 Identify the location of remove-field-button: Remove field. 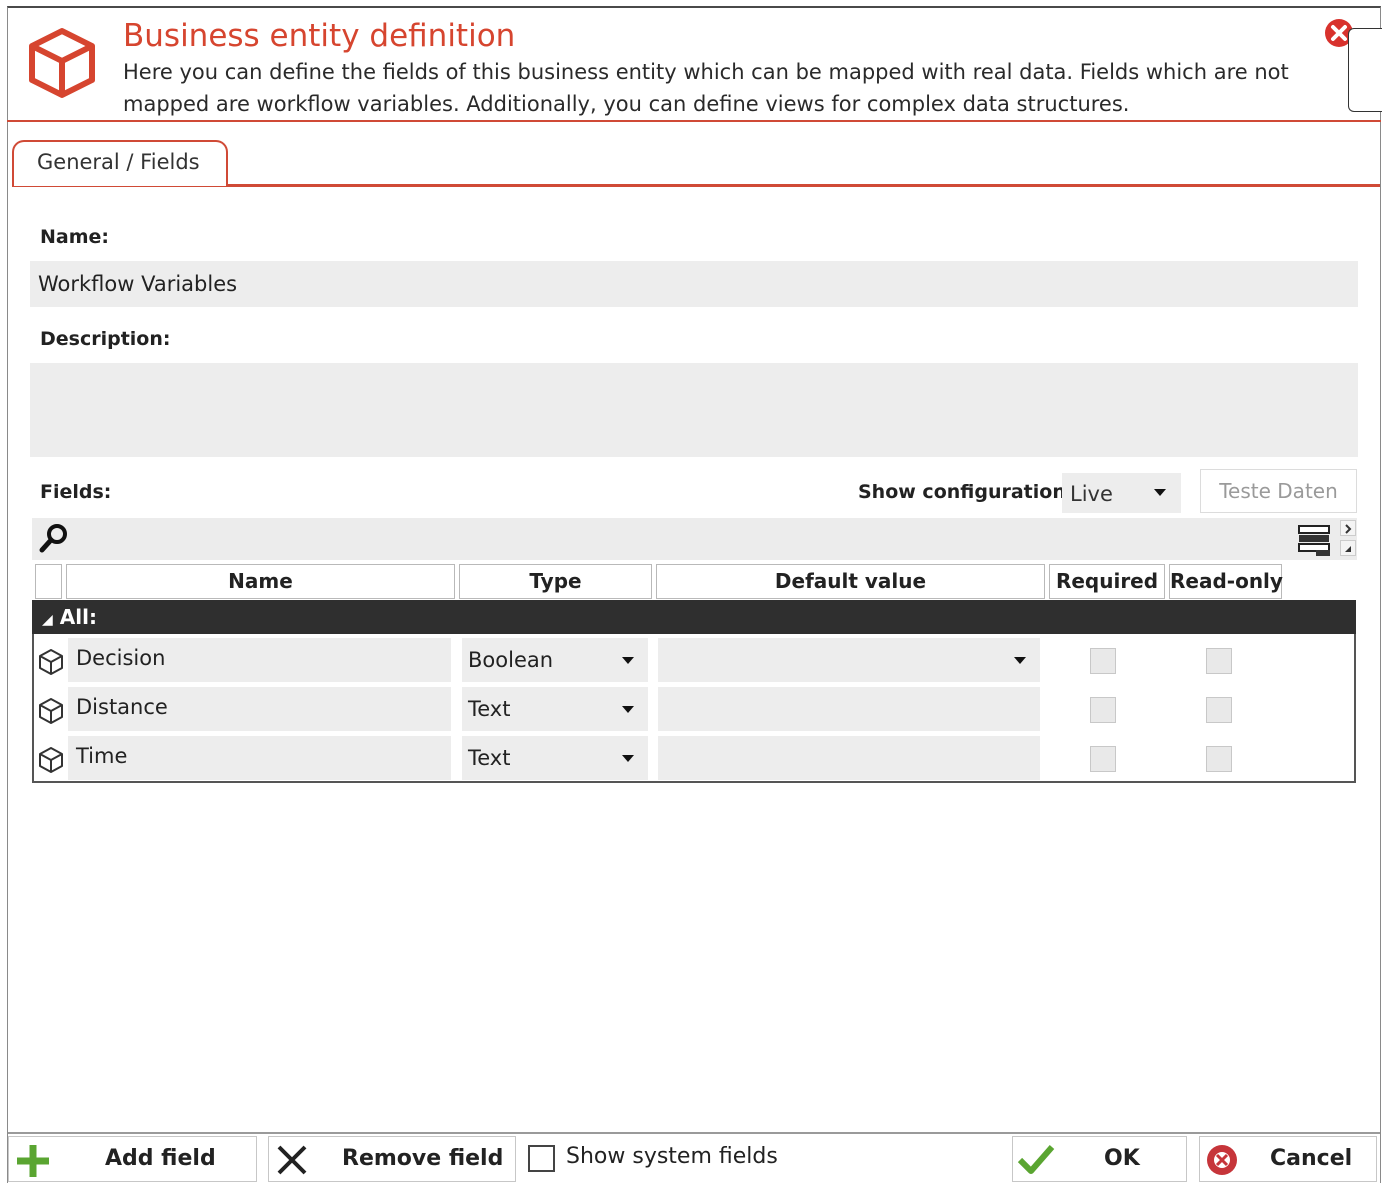
(392, 1159).